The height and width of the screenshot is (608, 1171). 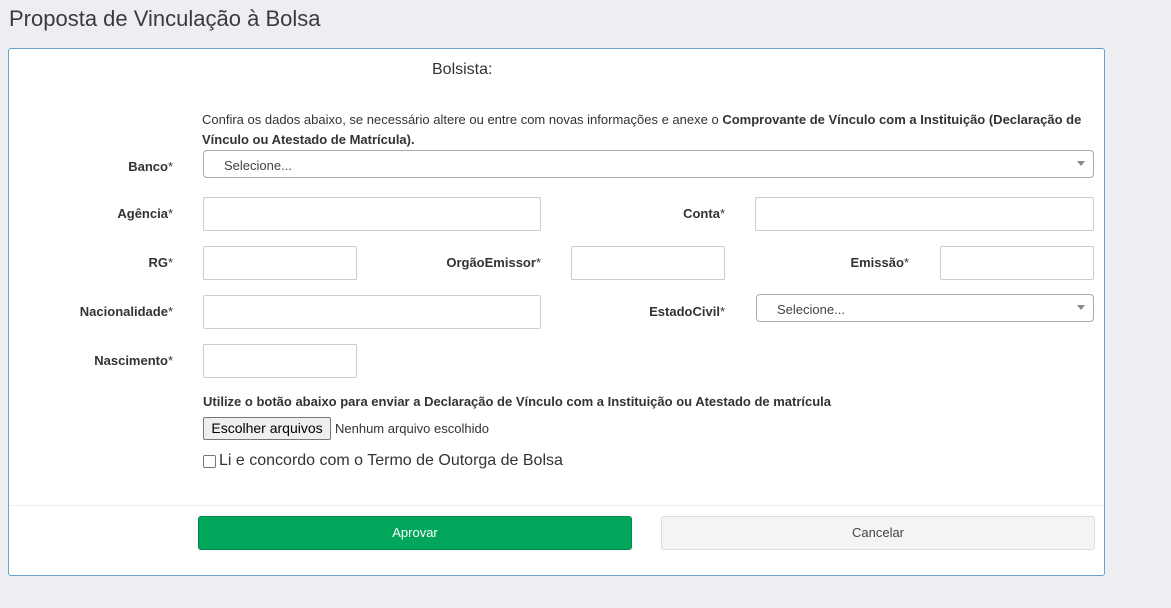 I want to click on cancel-button: Cancelar, so click(x=878, y=533).